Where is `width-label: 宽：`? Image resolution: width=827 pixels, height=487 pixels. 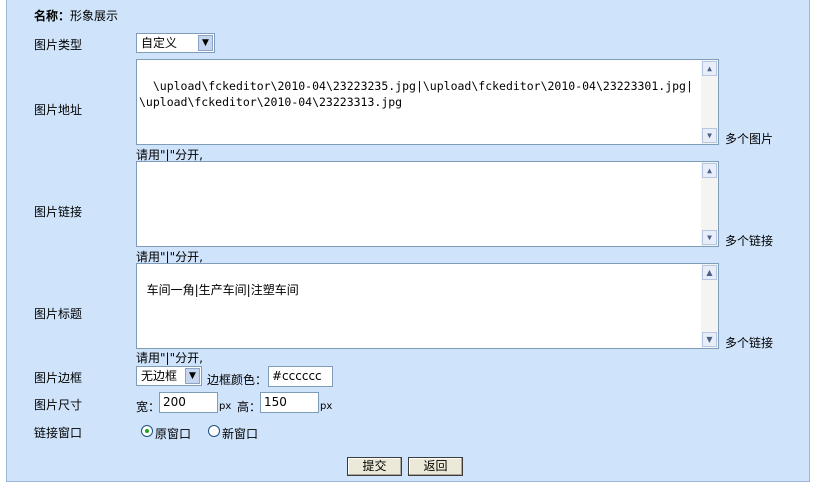 width-label: 宽： is located at coordinates (148, 407).